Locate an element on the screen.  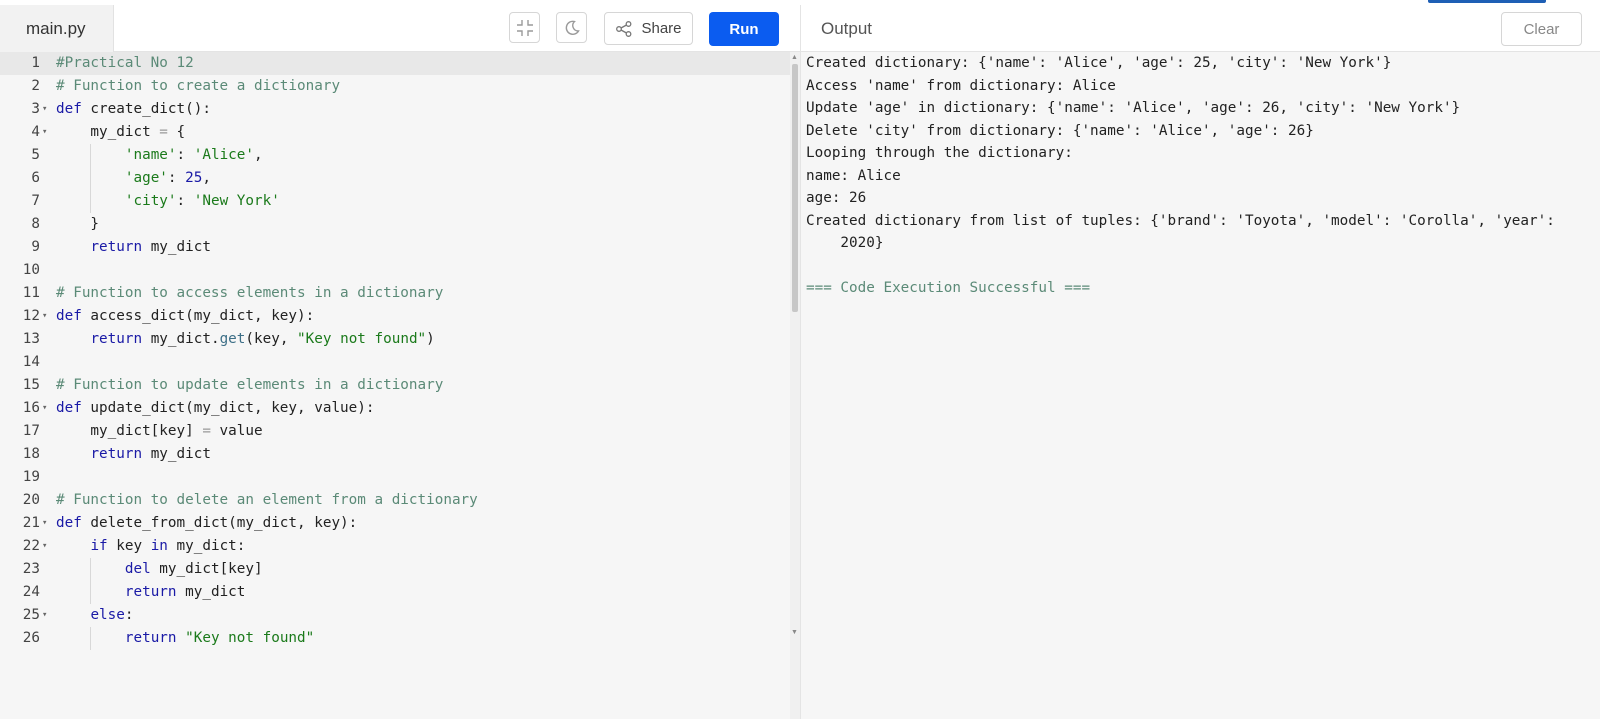
theme-toggle-button is located at coordinates (571, 27).